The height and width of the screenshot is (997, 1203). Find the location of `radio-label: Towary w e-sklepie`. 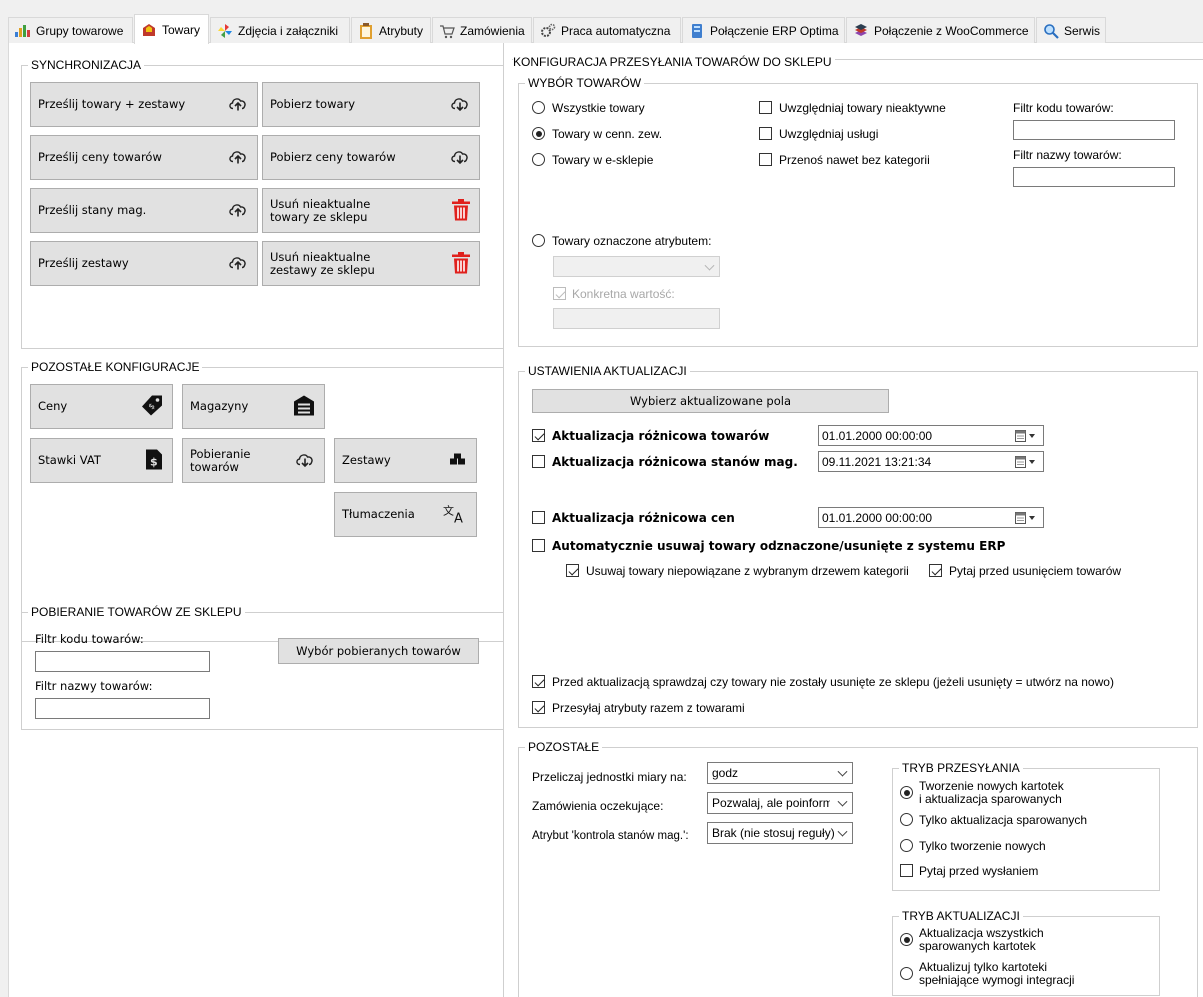

radio-label: Towary w e-sklepie is located at coordinates (603, 160).